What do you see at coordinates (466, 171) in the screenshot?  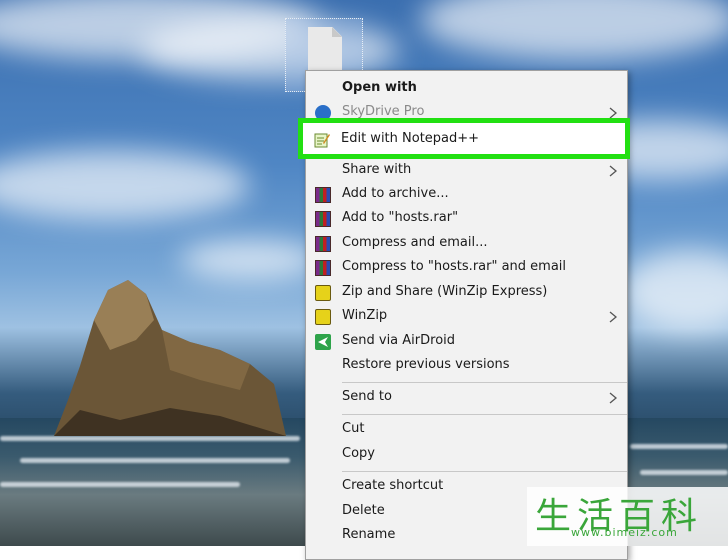 I see `menu-item-share-with: Share with` at bounding box center [466, 171].